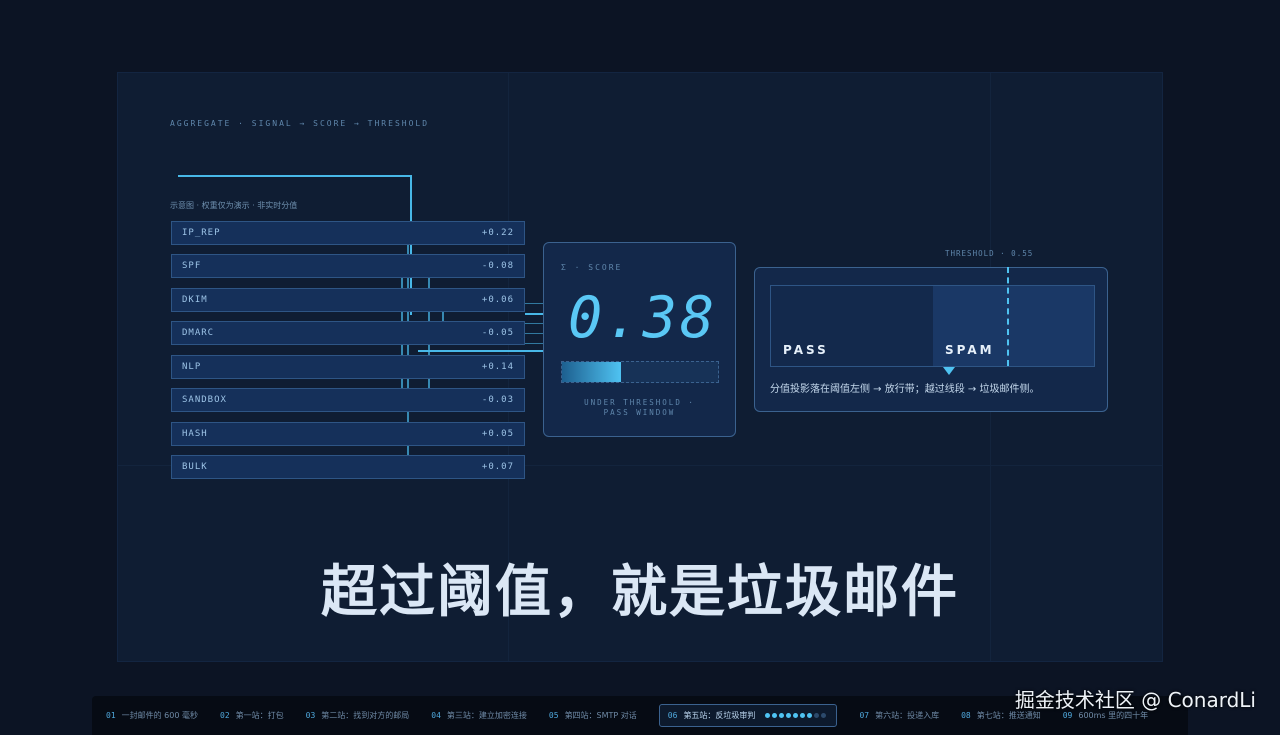  I want to click on nav-item-06-active: 06 第五站：反垃圾审判, so click(748, 715).